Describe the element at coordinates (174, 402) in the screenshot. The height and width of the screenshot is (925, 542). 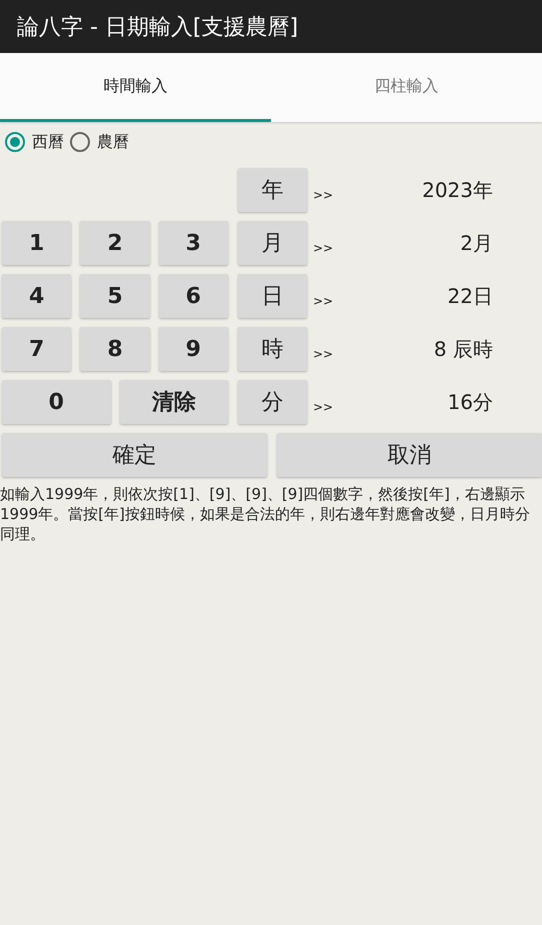
I see `keypad-button: 清除` at that location.